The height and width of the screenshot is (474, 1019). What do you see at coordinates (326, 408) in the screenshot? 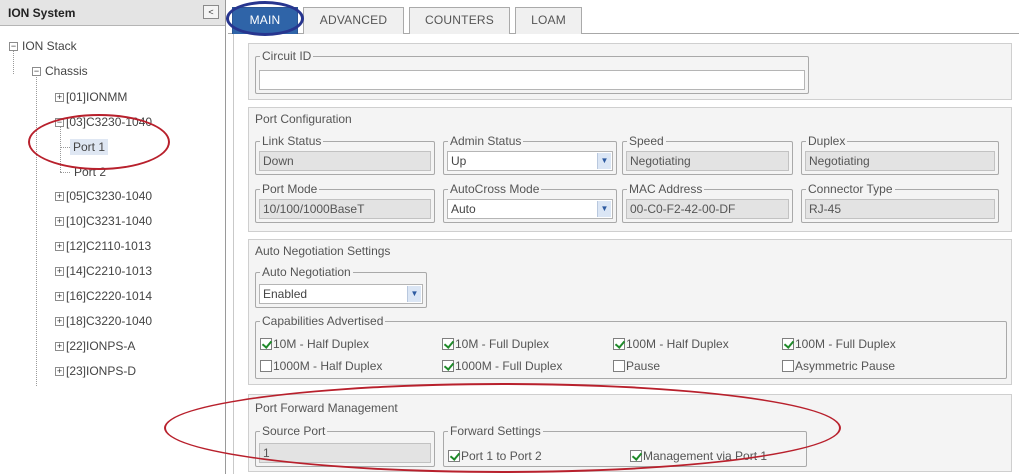
I see `section-title: Port Forward Management` at bounding box center [326, 408].